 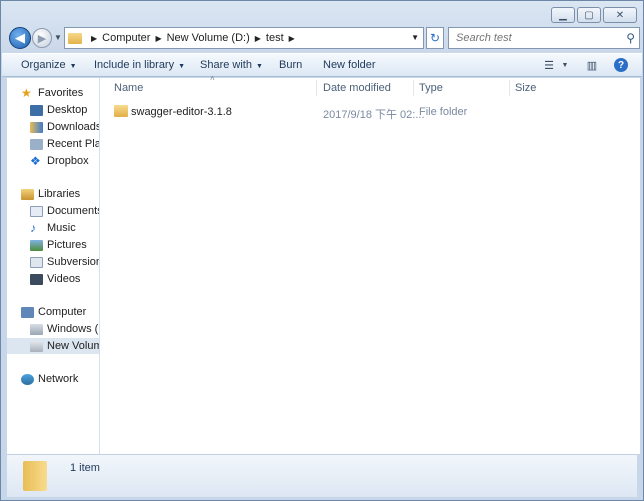 What do you see at coordinates (26, 92) in the screenshot?
I see `star-icon: ★` at bounding box center [26, 92].